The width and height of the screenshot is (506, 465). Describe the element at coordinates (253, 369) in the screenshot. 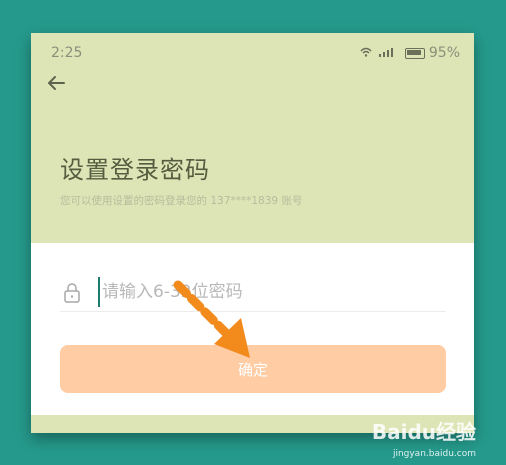

I see `confirm-button: 确定` at that location.